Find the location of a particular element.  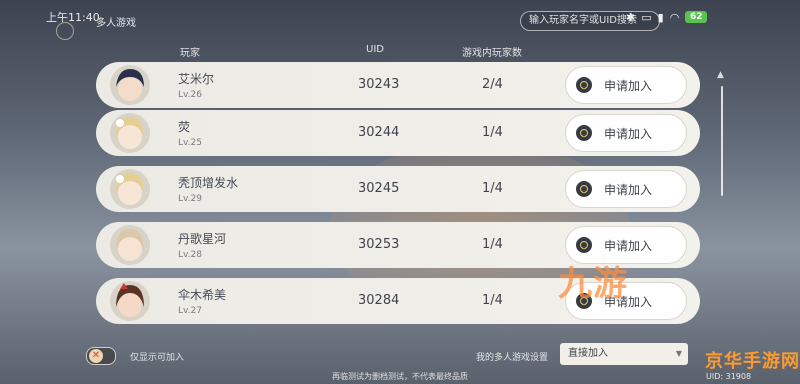

player-level: Lv.29 is located at coordinates (190, 199).